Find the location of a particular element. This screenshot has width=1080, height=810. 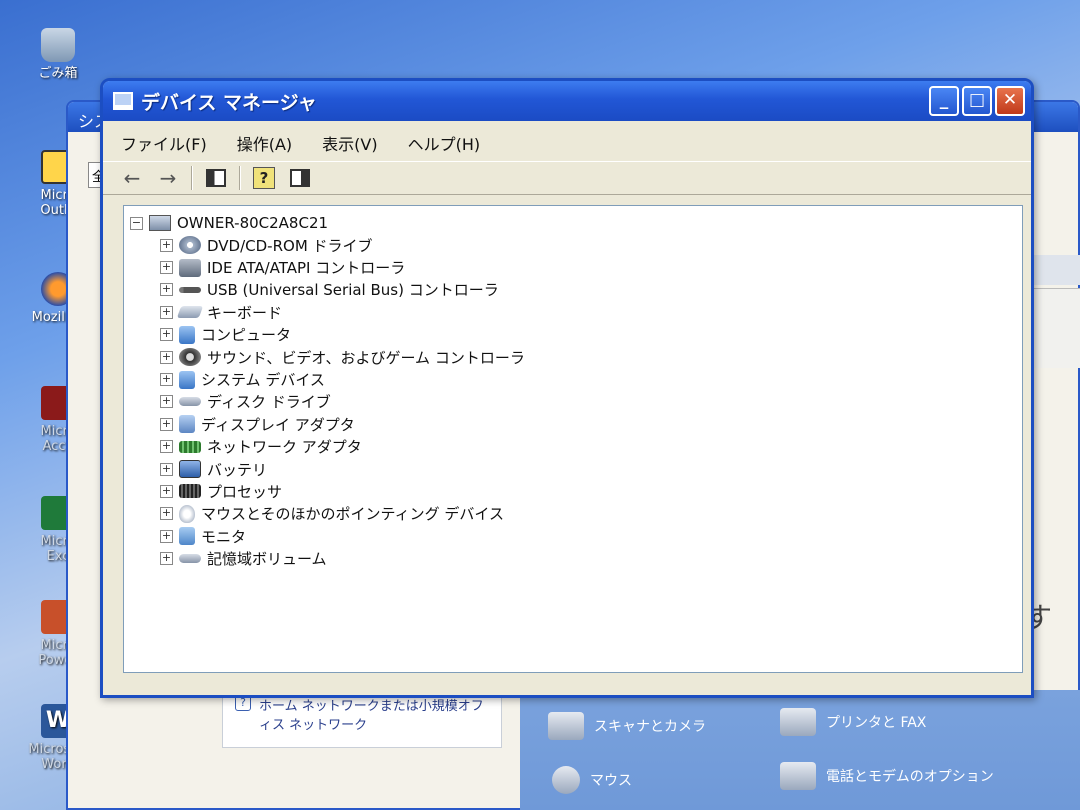

tree-item-storage-volumes: + 記憶域ボリューム is located at coordinates (591, 558).